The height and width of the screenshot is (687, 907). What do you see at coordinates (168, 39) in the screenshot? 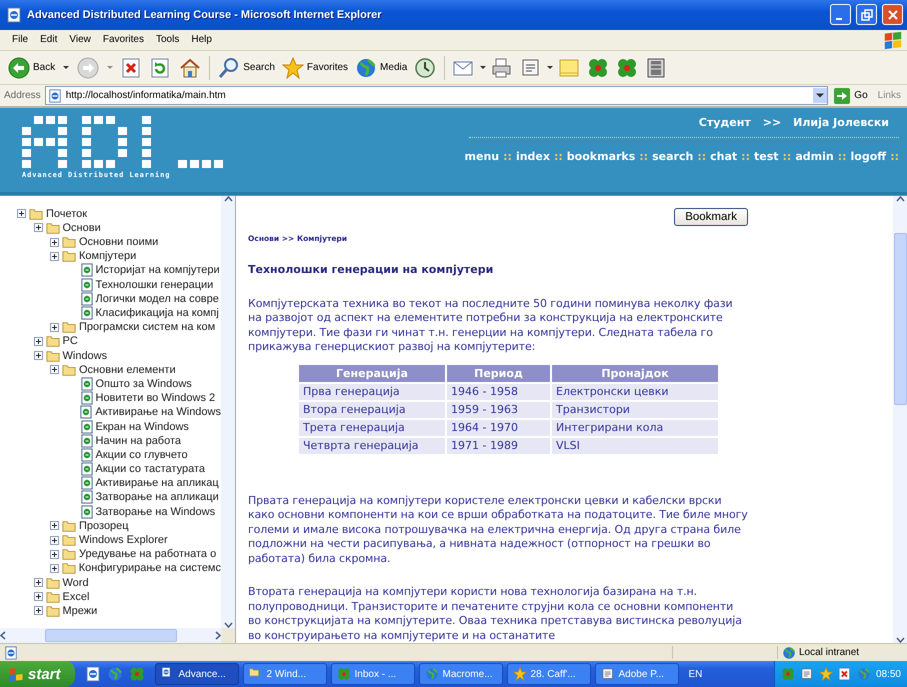
I see `menu-item: Tools` at bounding box center [168, 39].